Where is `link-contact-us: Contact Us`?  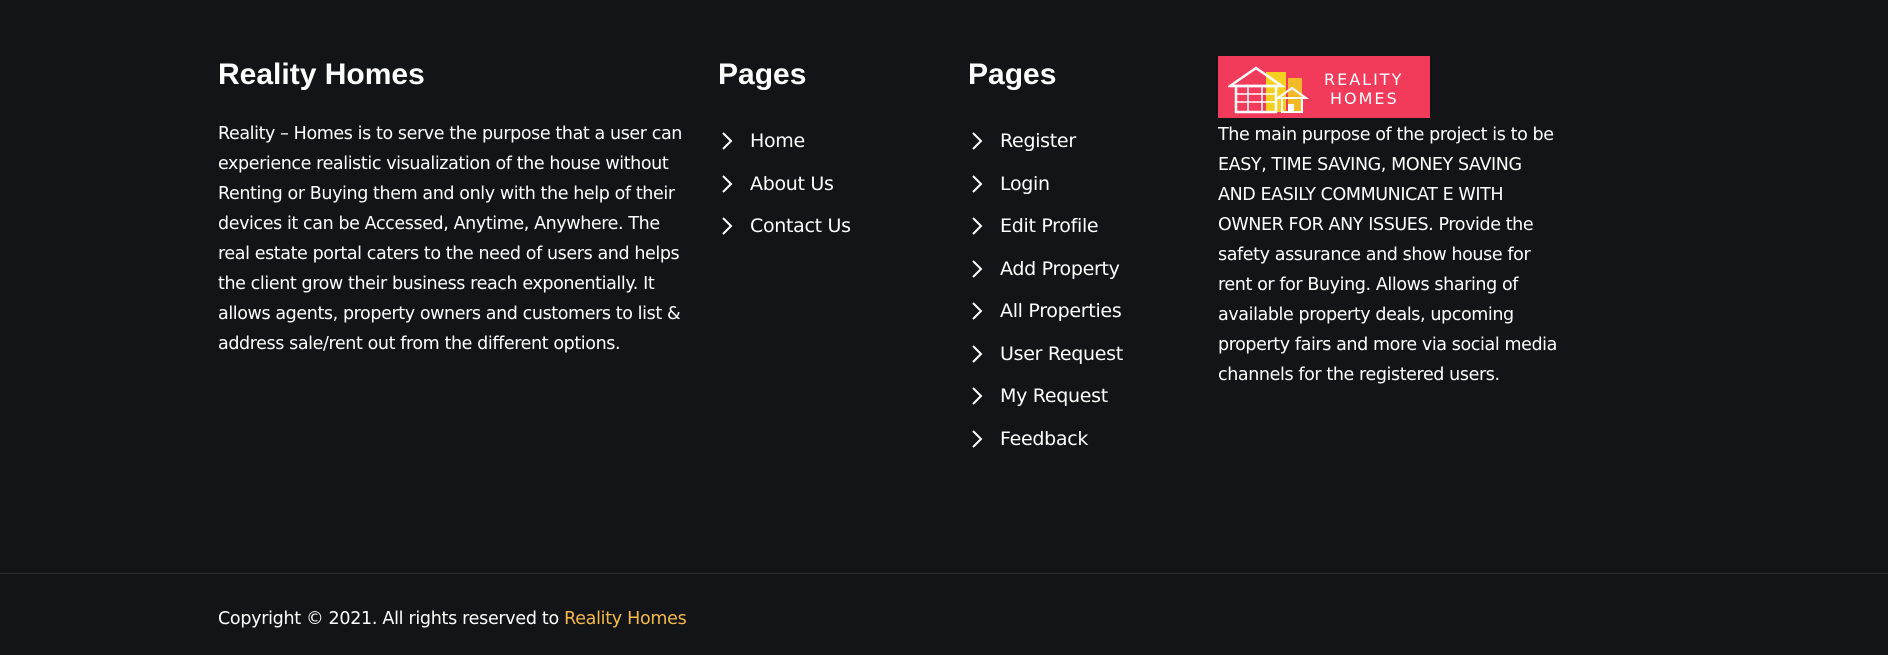 link-contact-us: Contact Us is located at coordinates (828, 226).